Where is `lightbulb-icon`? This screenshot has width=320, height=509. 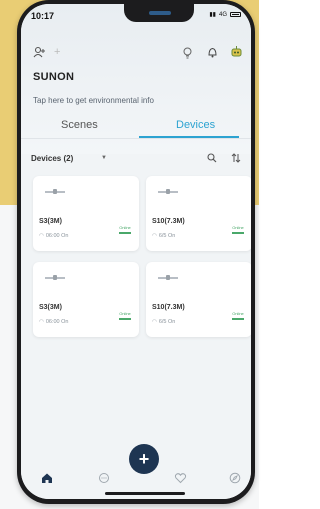
lightbulb-icon is located at coordinates (187, 54).